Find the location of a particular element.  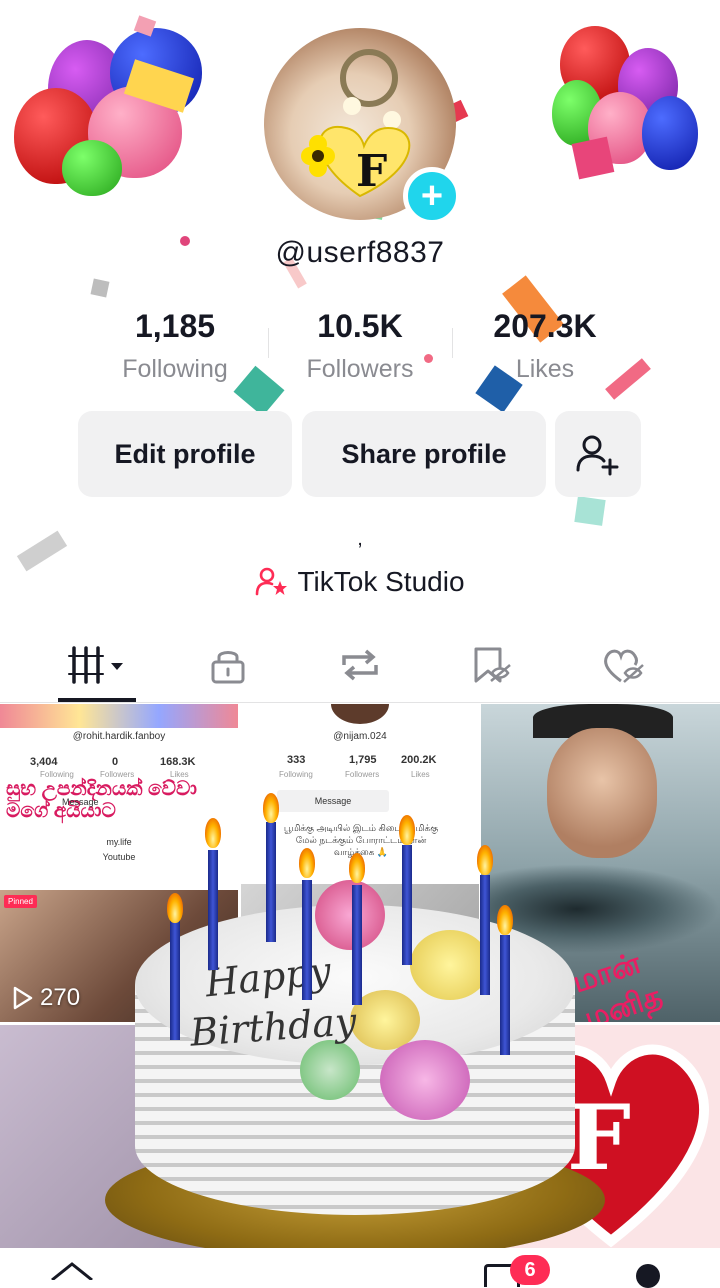

following-label: Following is located at coordinates (175, 369).